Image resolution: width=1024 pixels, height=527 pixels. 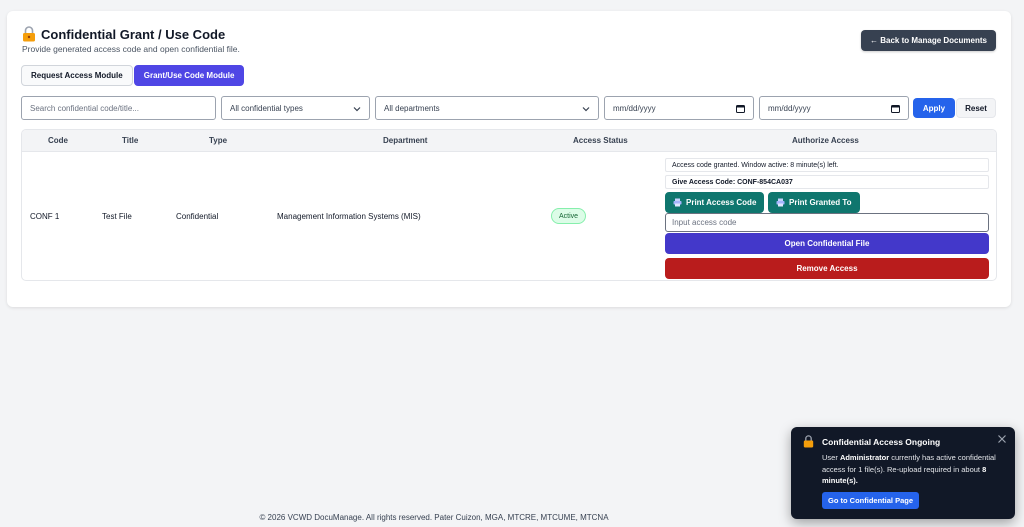 What do you see at coordinates (77, 75) in the screenshot?
I see `tab-request-access: Request Access Module` at bounding box center [77, 75].